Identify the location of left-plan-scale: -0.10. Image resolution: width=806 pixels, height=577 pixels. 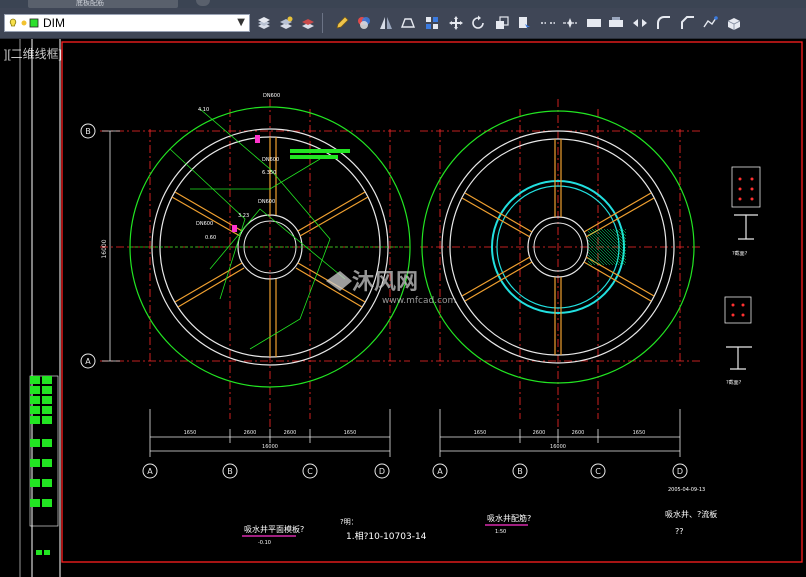
(264, 543).